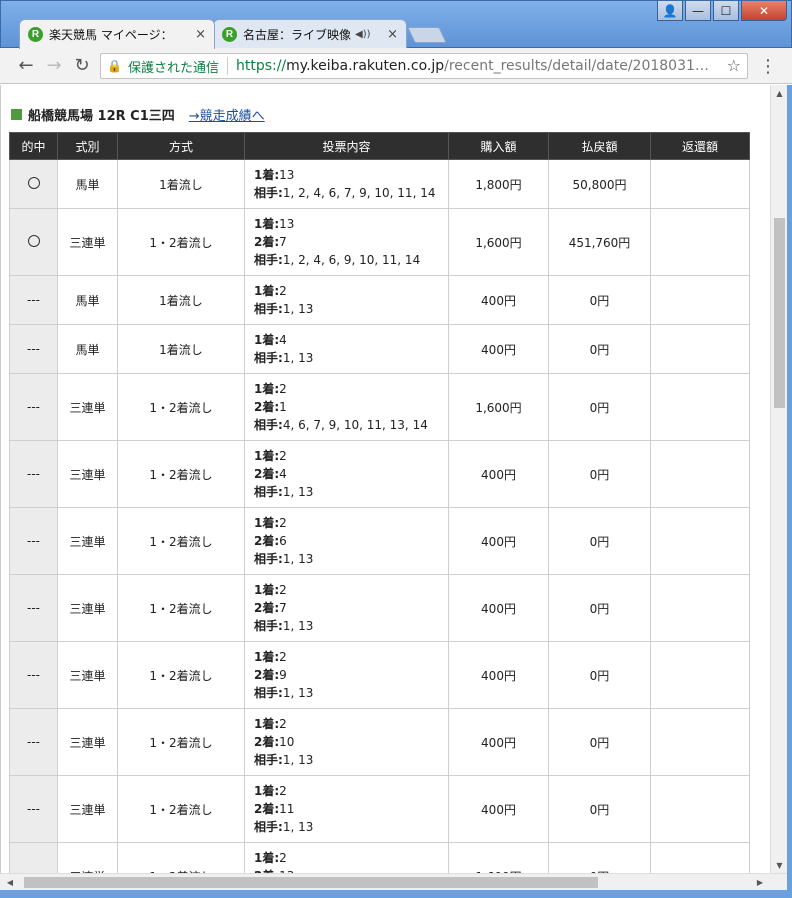 This screenshot has width=792, height=898. Describe the element at coordinates (351, 175) in the screenshot. I see `bet-line: 1着:13` at that location.